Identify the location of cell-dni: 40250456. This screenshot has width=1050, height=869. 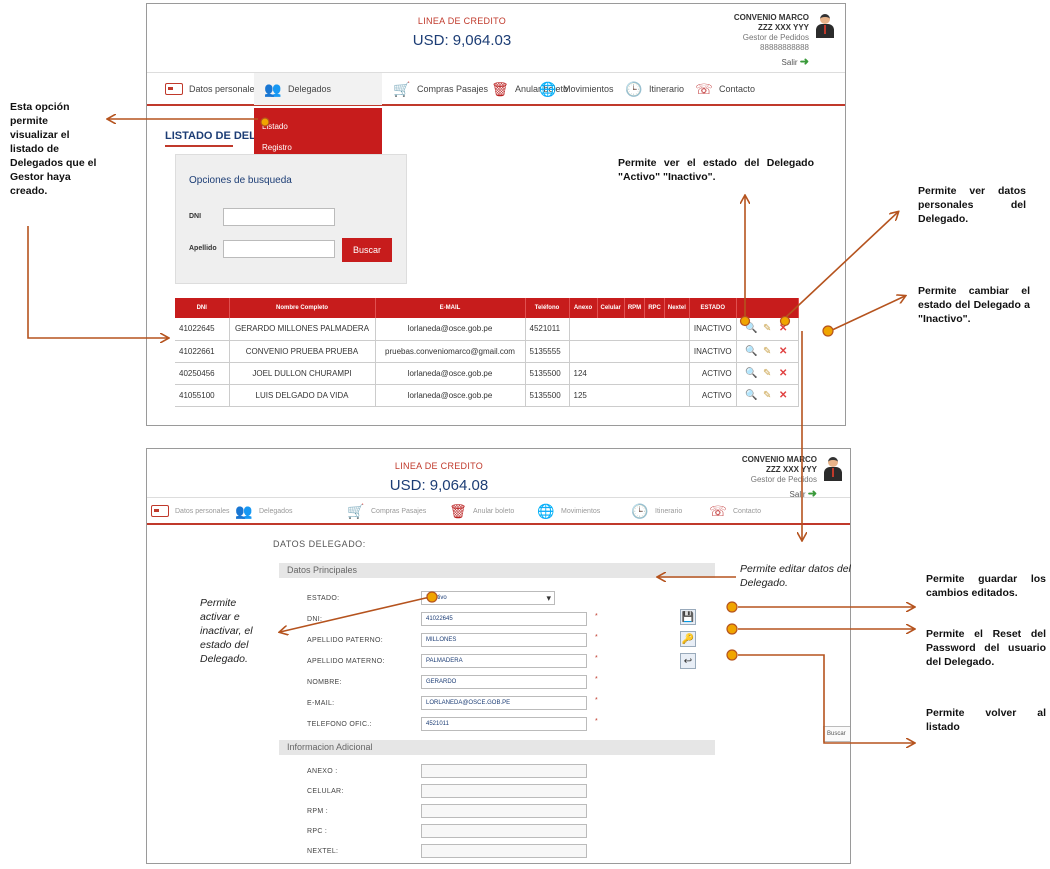
(202, 373).